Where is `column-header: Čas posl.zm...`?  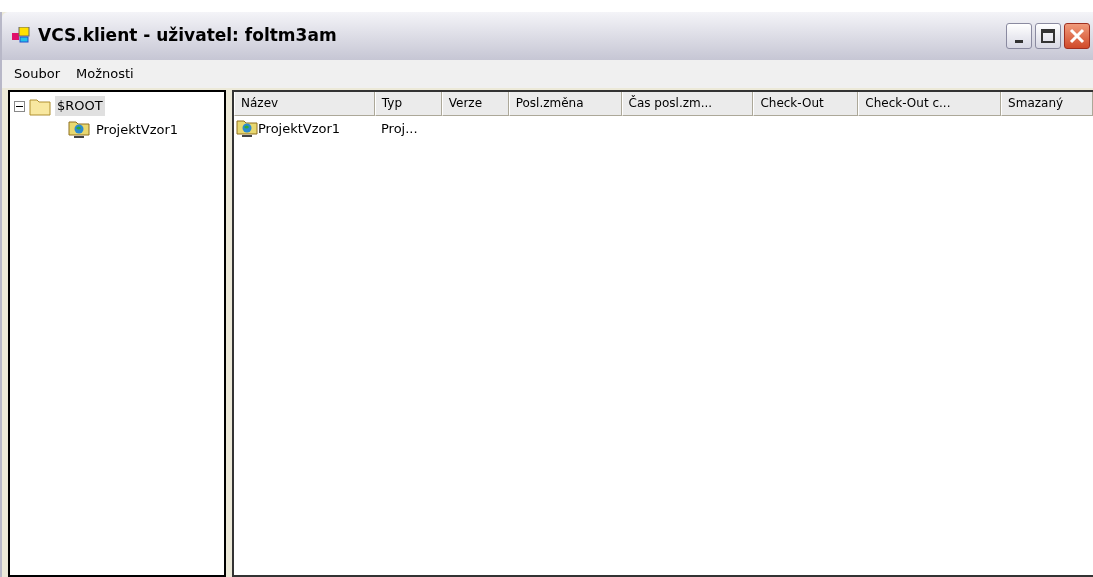 column-header: Čas posl.zm... is located at coordinates (687, 104).